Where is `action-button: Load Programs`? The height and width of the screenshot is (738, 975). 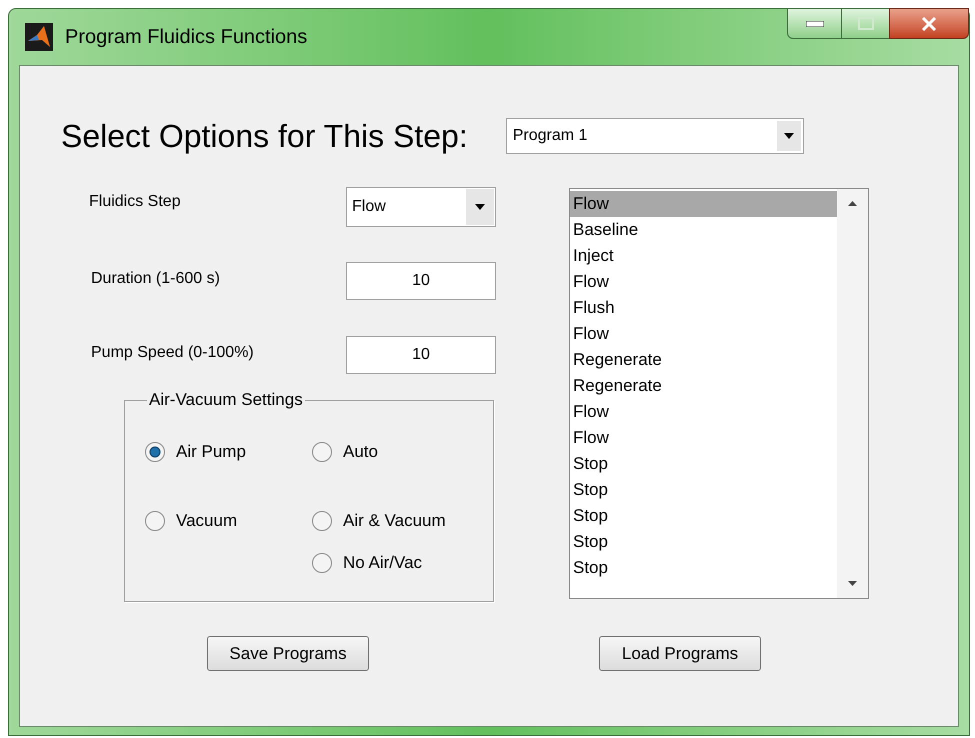
action-button: Load Programs is located at coordinates (680, 653).